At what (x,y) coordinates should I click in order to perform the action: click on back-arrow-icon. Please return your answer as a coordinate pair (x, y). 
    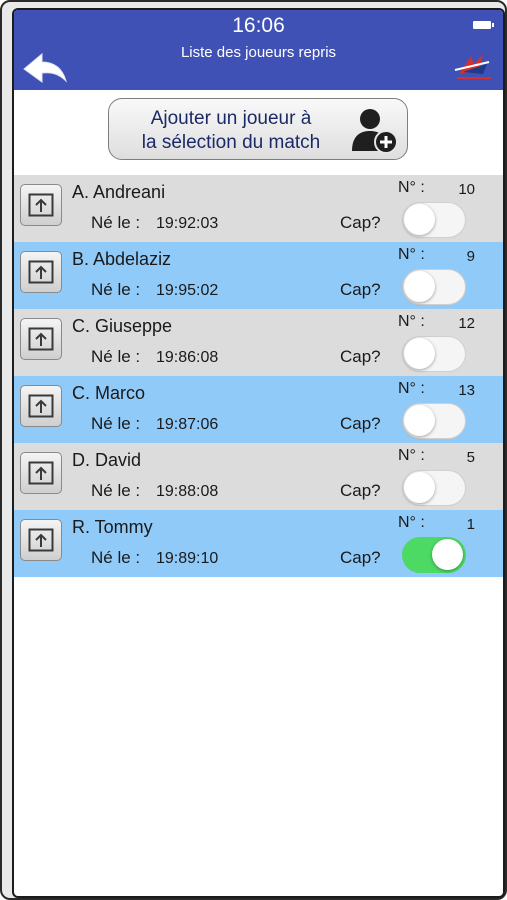
    Looking at the image, I should click on (45, 67).